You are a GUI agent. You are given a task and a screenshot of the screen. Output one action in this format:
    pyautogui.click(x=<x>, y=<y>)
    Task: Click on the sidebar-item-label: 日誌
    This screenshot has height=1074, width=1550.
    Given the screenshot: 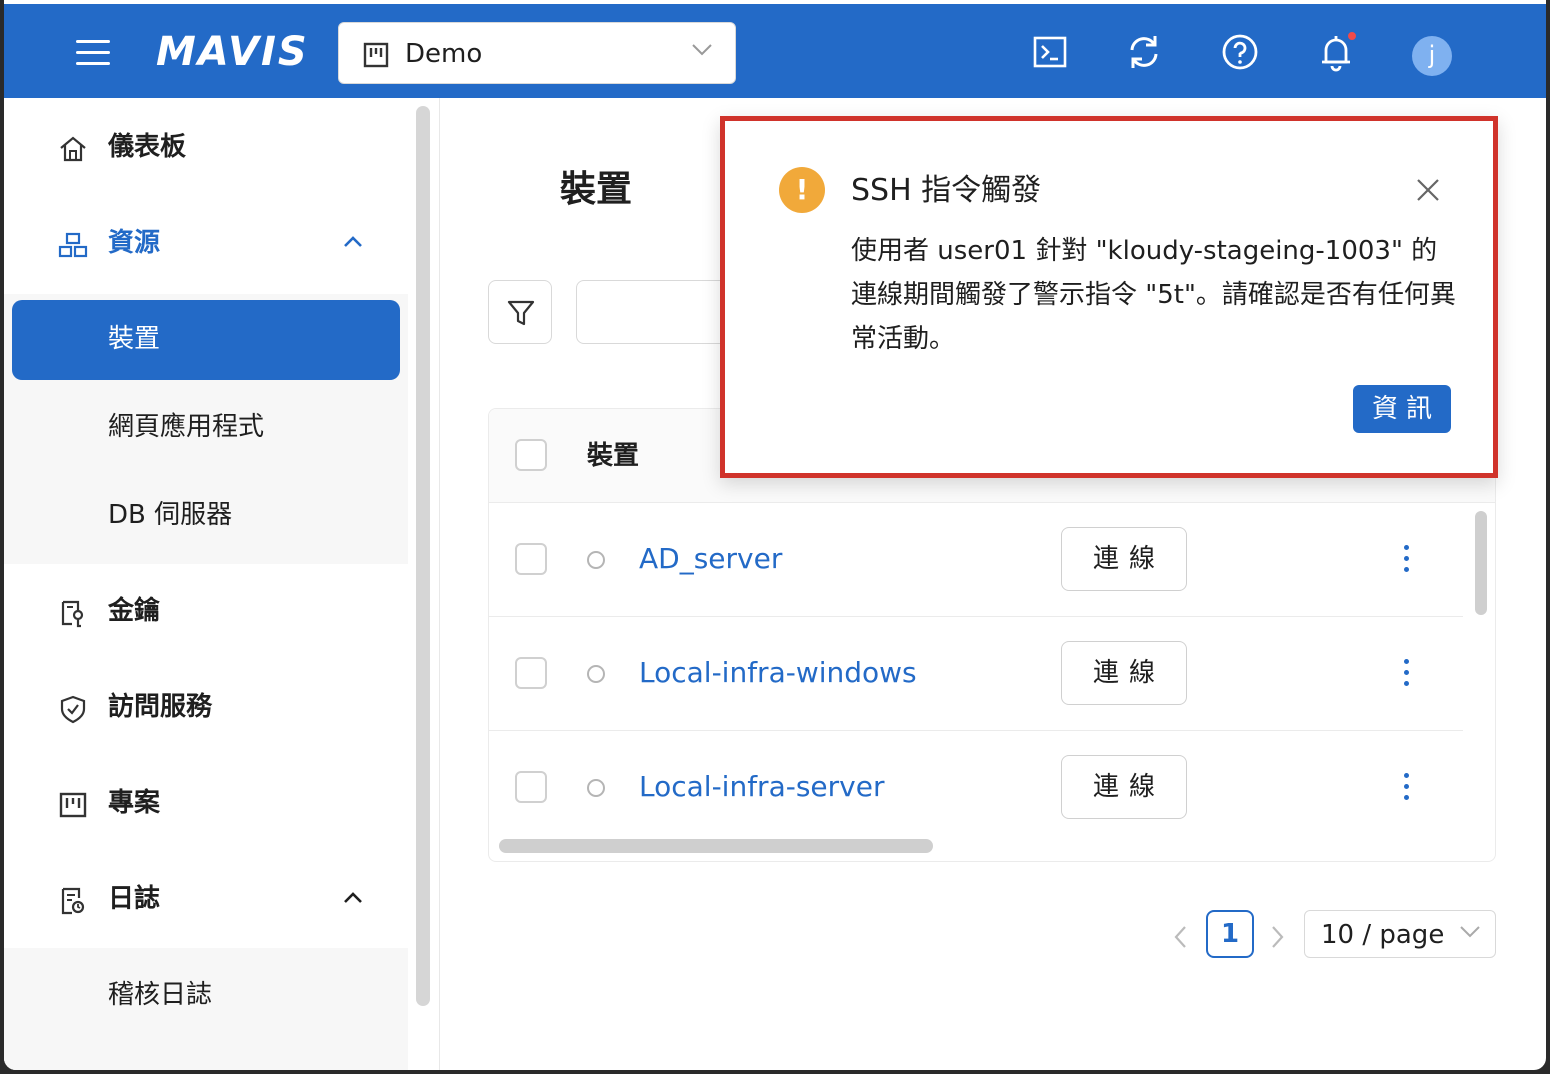 What is the action you would take?
    pyautogui.click(x=134, y=899)
    